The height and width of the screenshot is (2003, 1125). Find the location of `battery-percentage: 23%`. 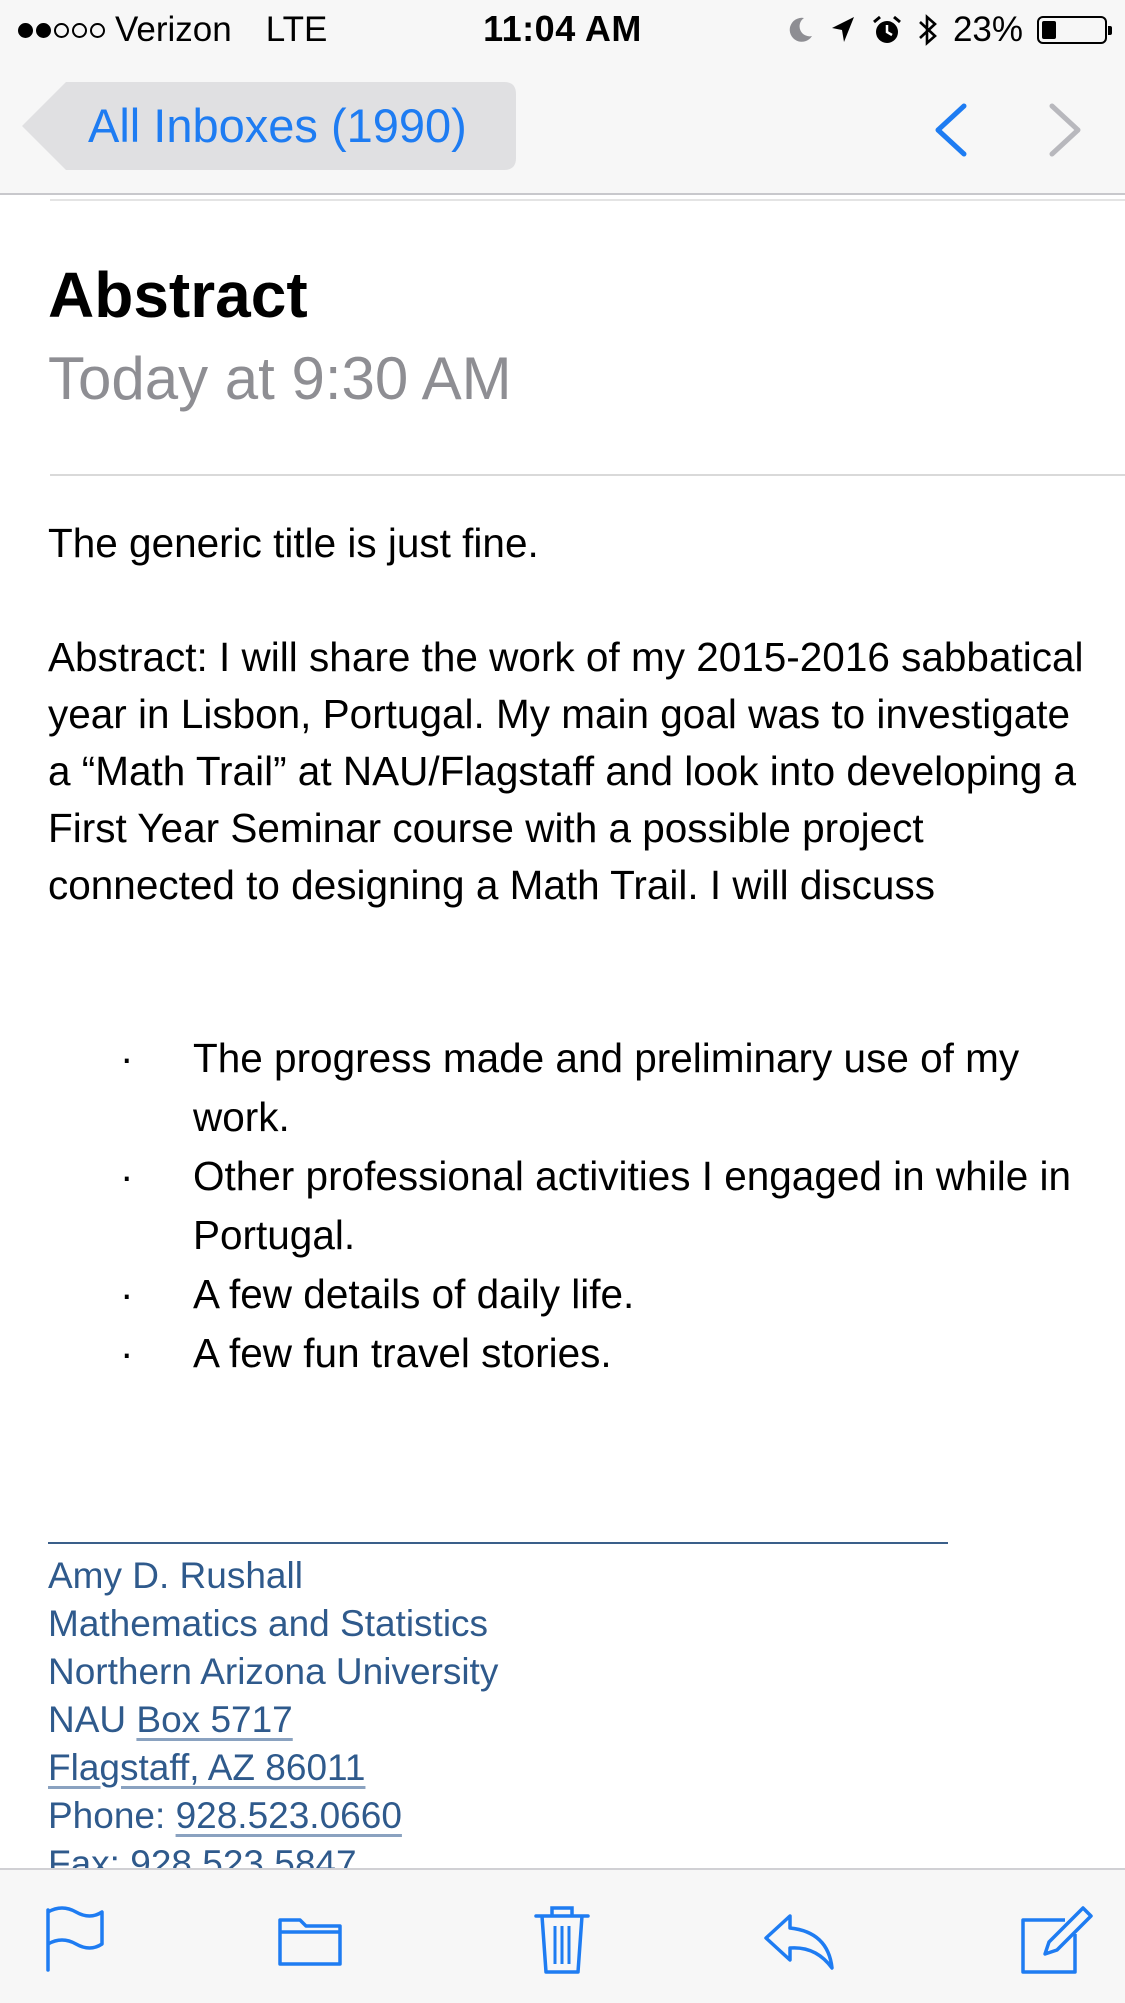

battery-percentage: 23% is located at coordinates (987, 29).